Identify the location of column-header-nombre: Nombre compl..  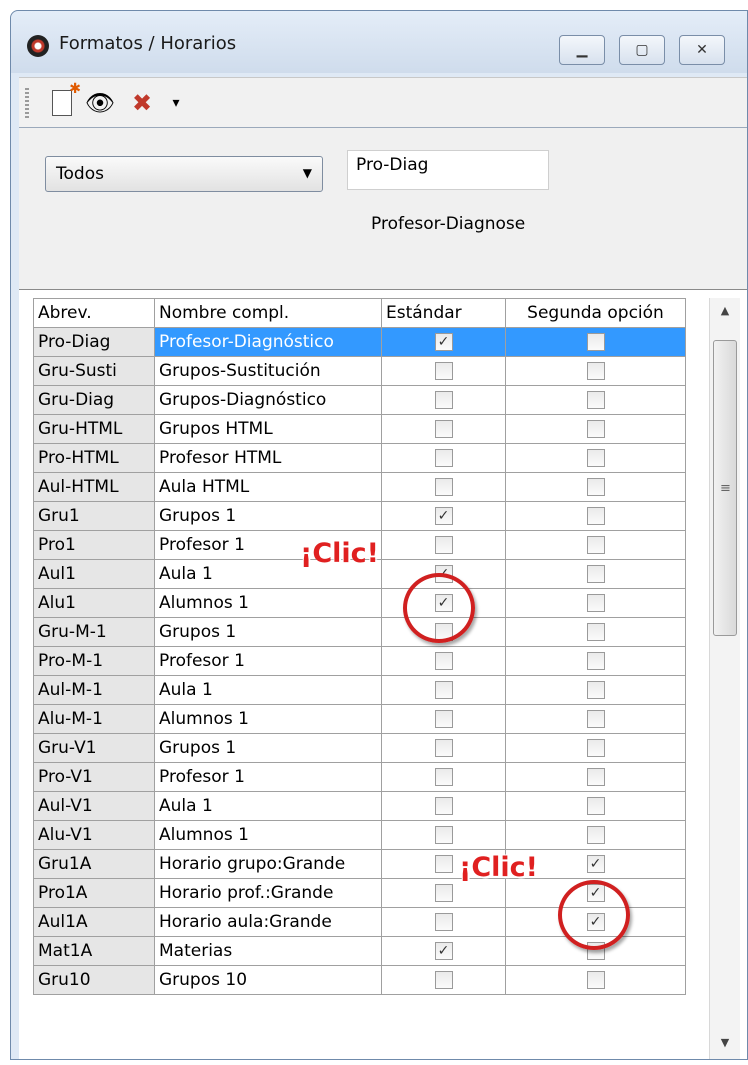
(268, 313).